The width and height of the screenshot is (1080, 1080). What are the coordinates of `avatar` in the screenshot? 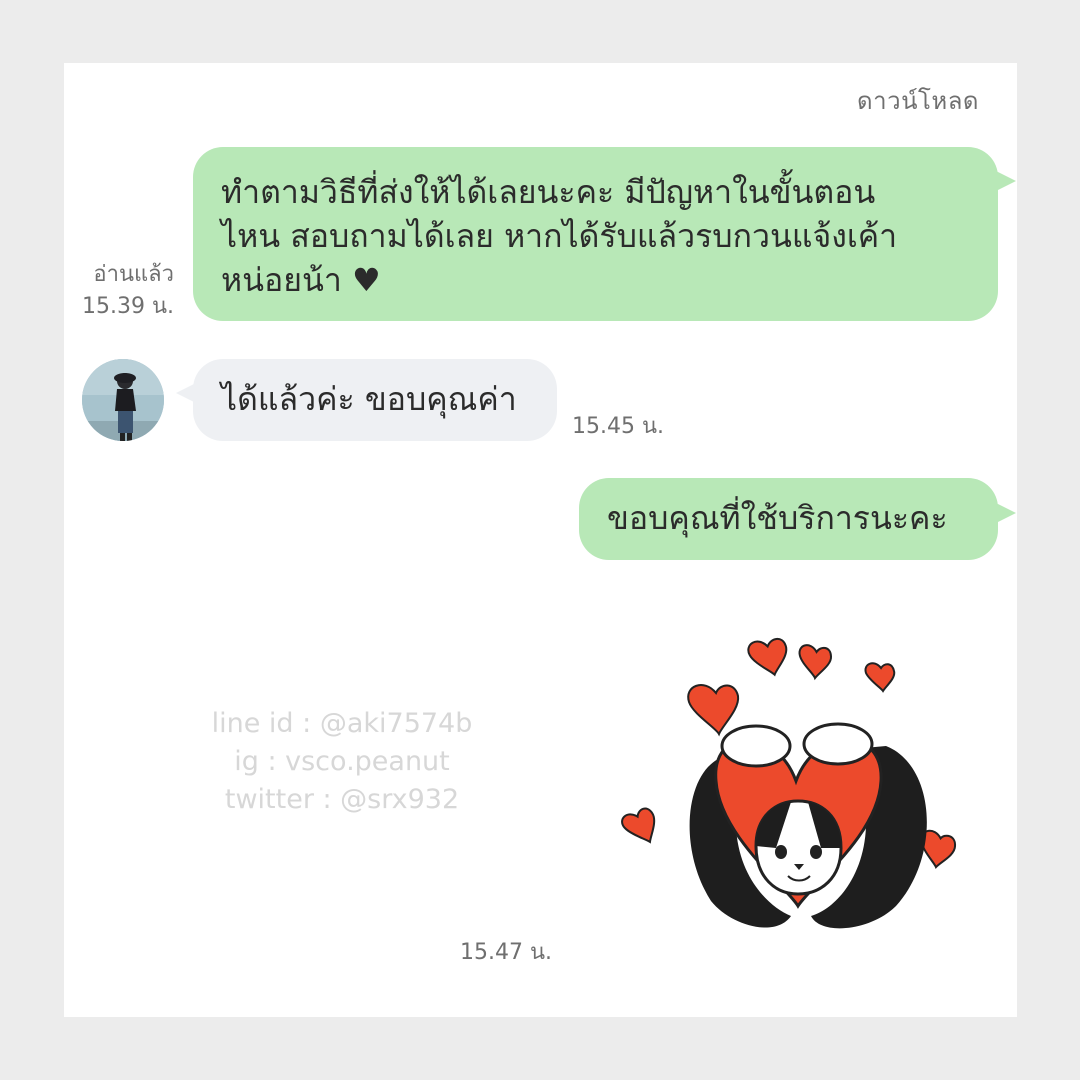 It's located at (123, 400).